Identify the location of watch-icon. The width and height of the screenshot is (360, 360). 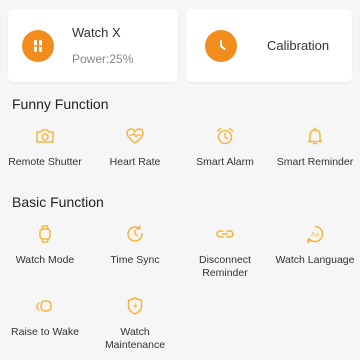
(45, 234).